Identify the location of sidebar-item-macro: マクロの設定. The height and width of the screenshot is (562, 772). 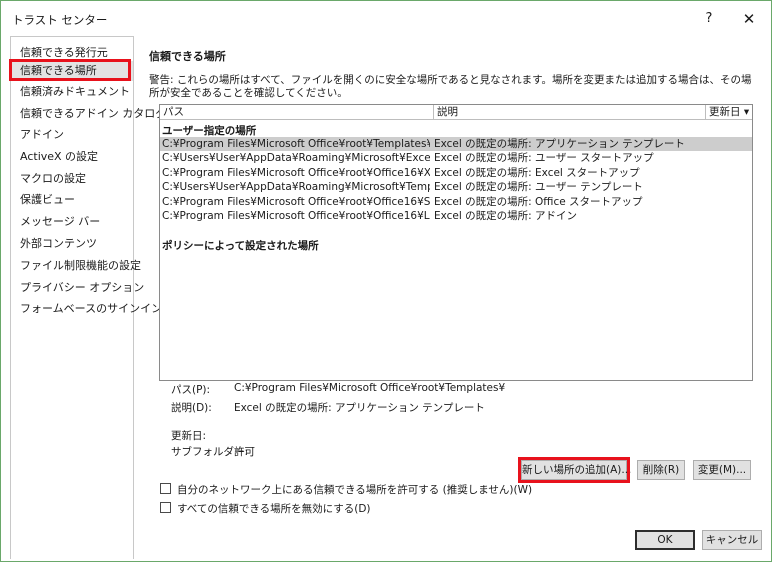
(72, 179).